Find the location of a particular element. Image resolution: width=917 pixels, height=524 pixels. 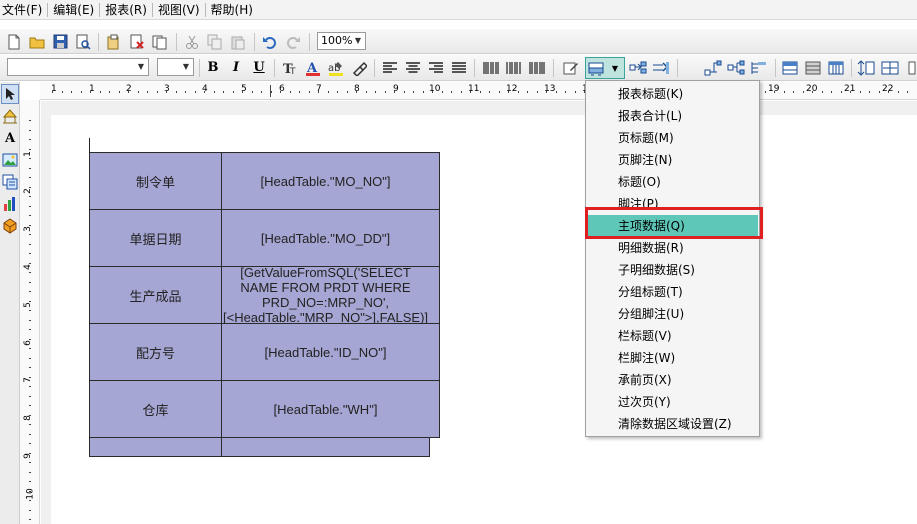

font-family-select: ▼ is located at coordinates (78, 67).